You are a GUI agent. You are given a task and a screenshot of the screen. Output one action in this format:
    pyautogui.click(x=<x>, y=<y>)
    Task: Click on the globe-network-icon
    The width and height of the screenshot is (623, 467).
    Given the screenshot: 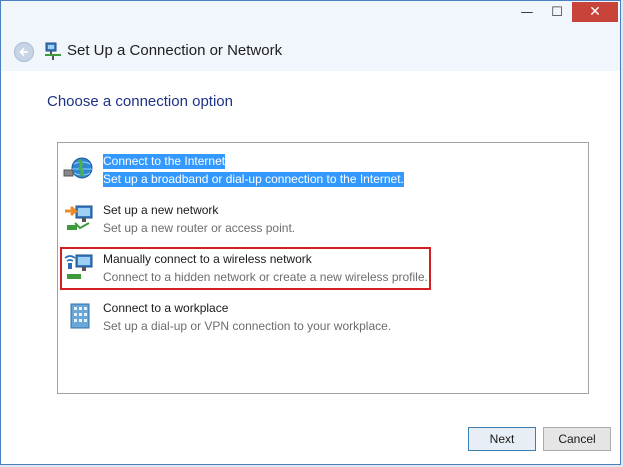 What is the action you would take?
    pyautogui.click(x=78, y=168)
    